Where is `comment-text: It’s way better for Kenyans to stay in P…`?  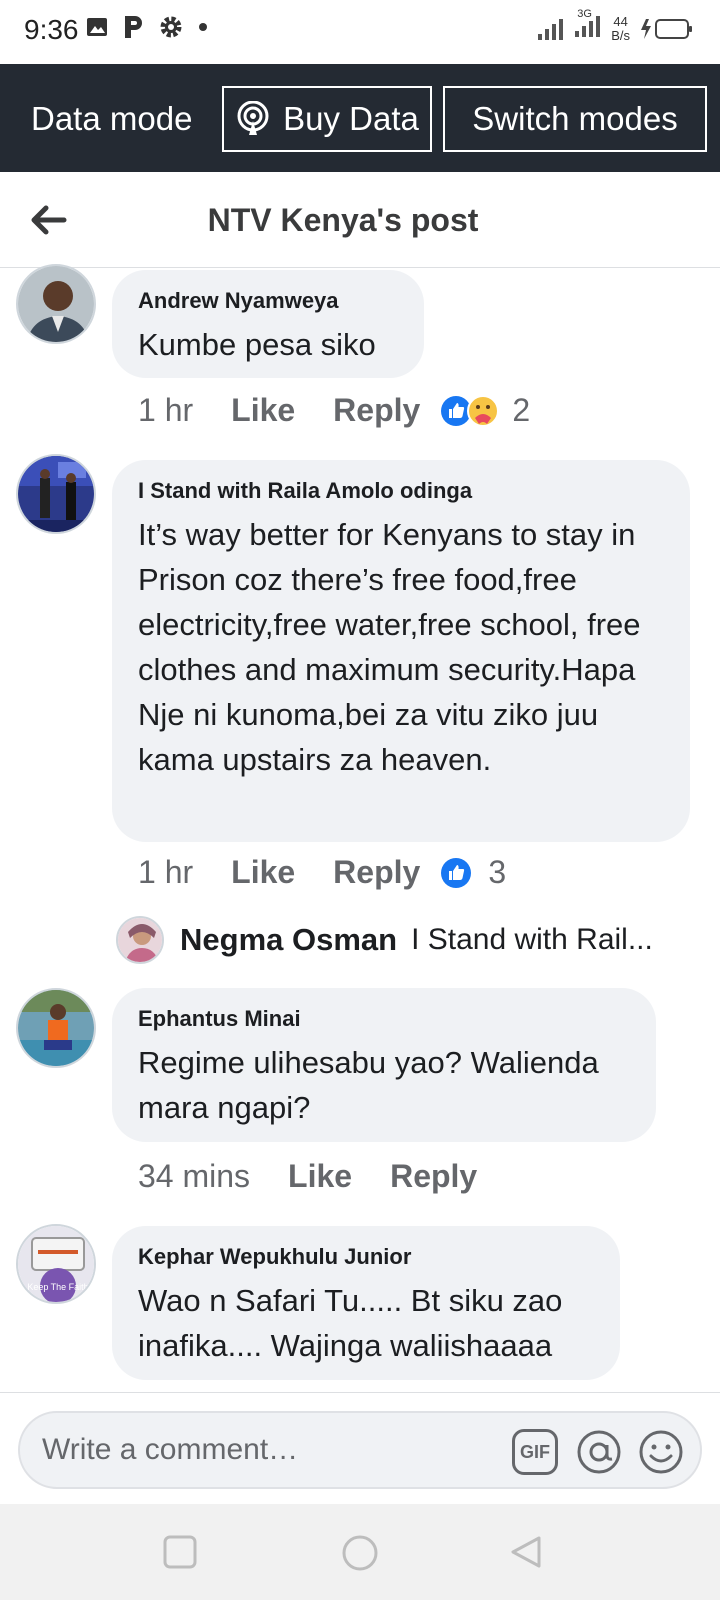
comment-text: It’s way better for Kenyans to stay in P… is located at coordinates (389, 647).